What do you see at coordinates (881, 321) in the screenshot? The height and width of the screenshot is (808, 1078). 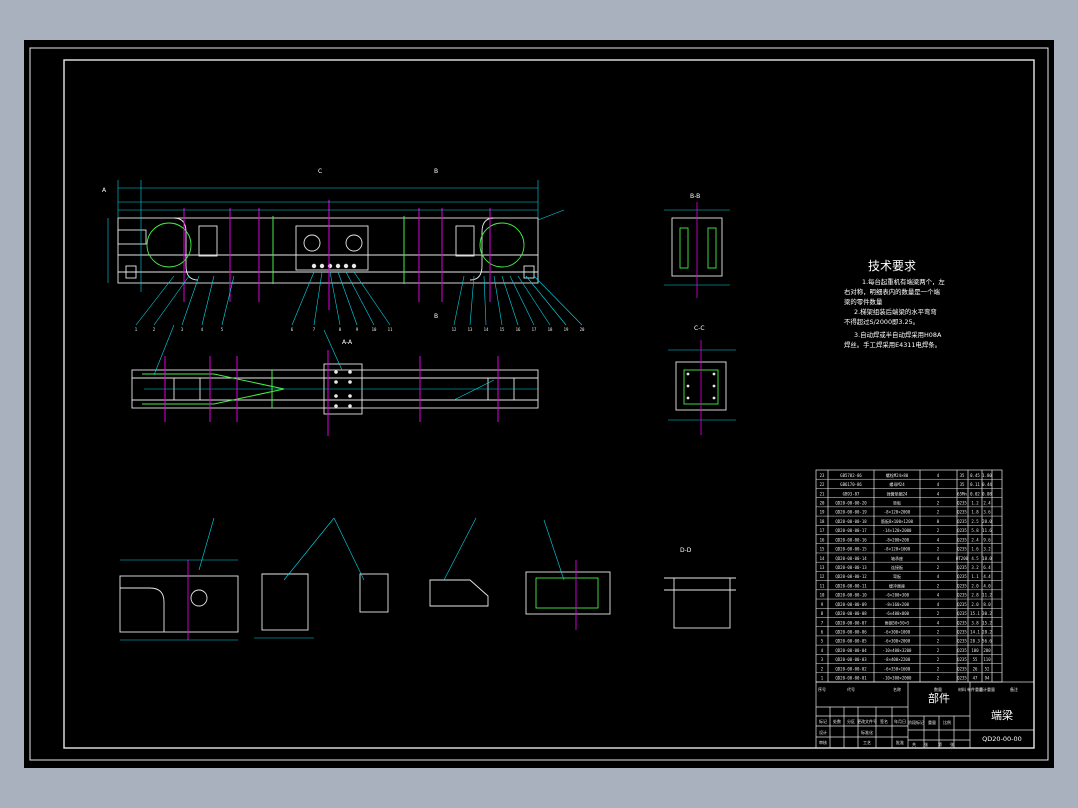 I see `tech-req-line-5: 不得超过S/2000即3.25。` at bounding box center [881, 321].